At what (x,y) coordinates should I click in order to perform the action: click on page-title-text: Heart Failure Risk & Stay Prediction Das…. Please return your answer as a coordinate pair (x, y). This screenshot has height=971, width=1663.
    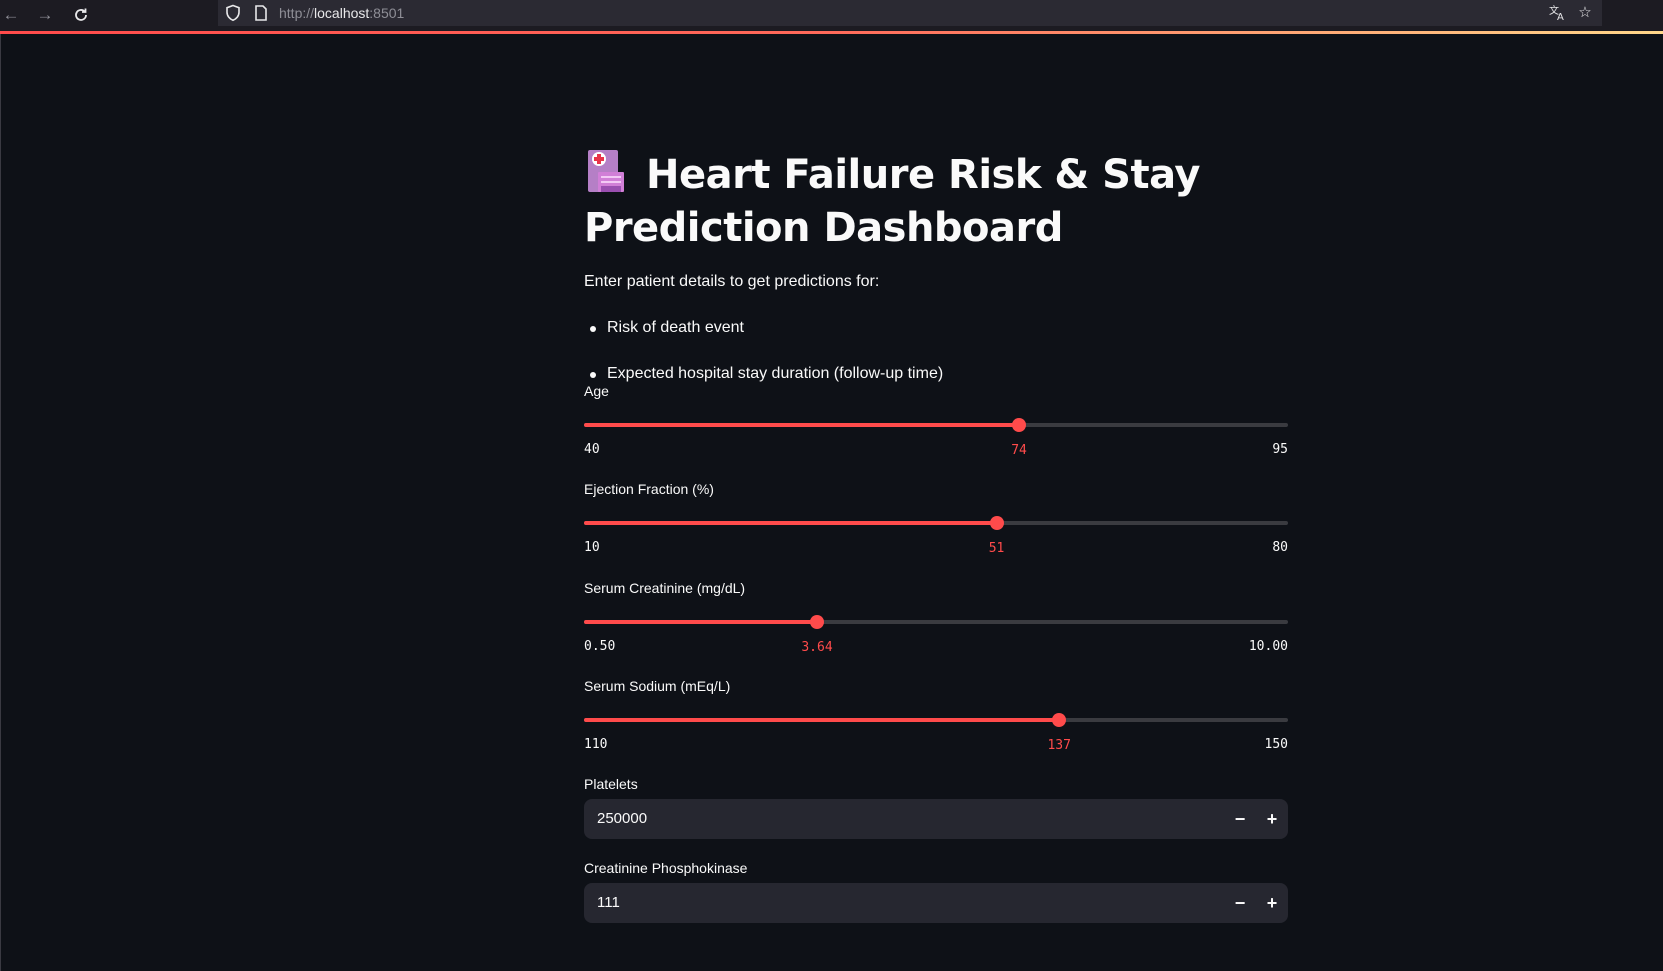
    Looking at the image, I should click on (892, 201).